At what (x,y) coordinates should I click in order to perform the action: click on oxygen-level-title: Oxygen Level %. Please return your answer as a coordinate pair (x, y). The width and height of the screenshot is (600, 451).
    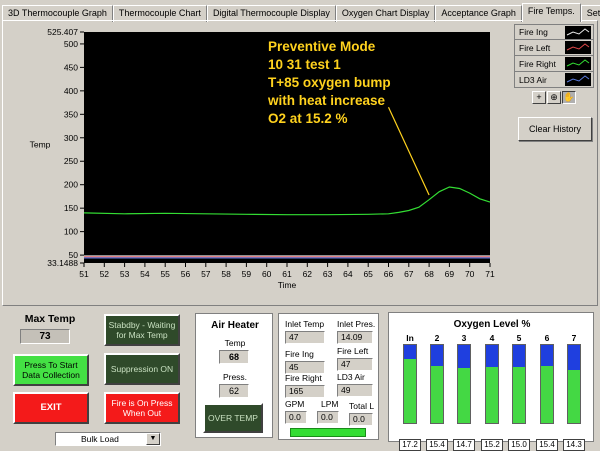
    Looking at the image, I should click on (492, 324).